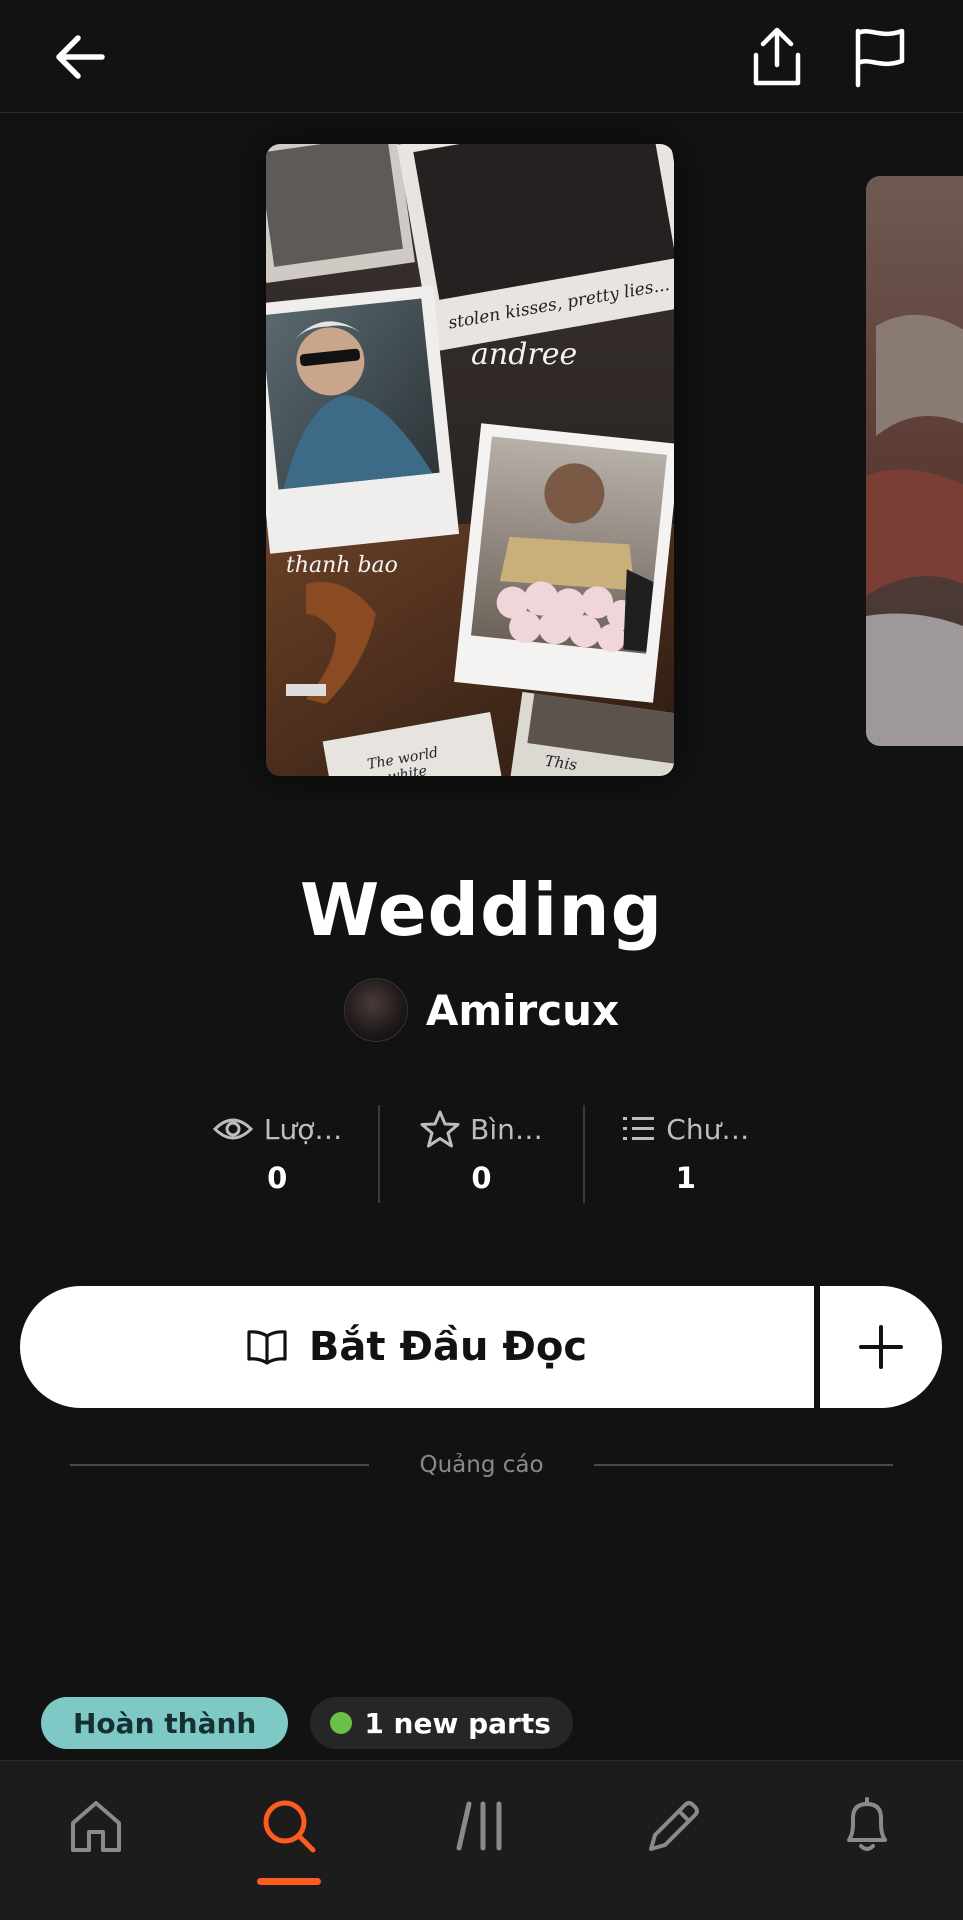 This screenshot has height=1920, width=963. I want to click on stat-votes: Bìn… 0, so click(480, 1154).